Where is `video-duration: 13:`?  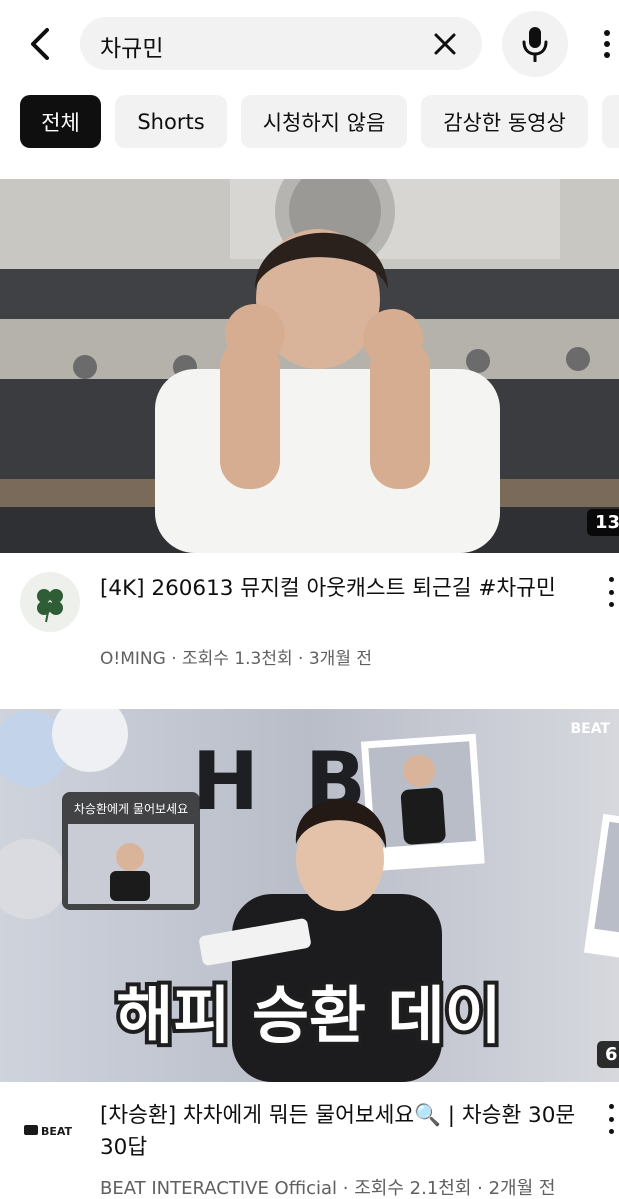 video-duration: 13: is located at coordinates (603, 522).